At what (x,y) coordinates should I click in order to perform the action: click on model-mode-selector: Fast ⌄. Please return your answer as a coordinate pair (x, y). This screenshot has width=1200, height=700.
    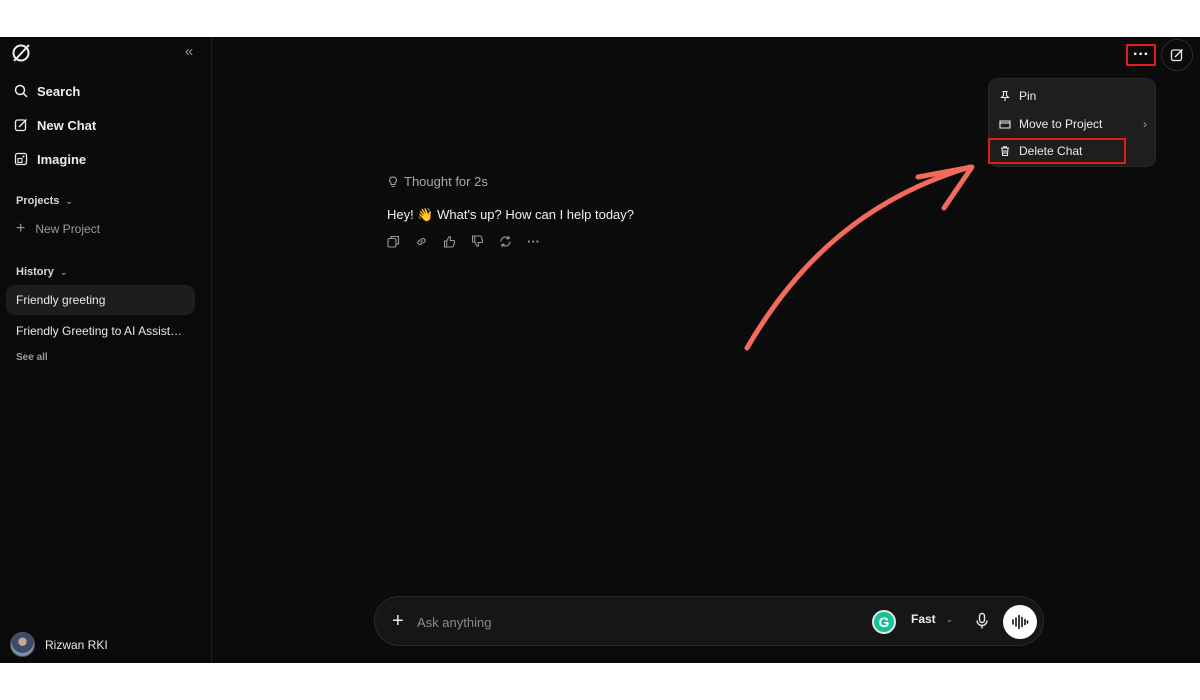
    Looking at the image, I should click on (932, 619).